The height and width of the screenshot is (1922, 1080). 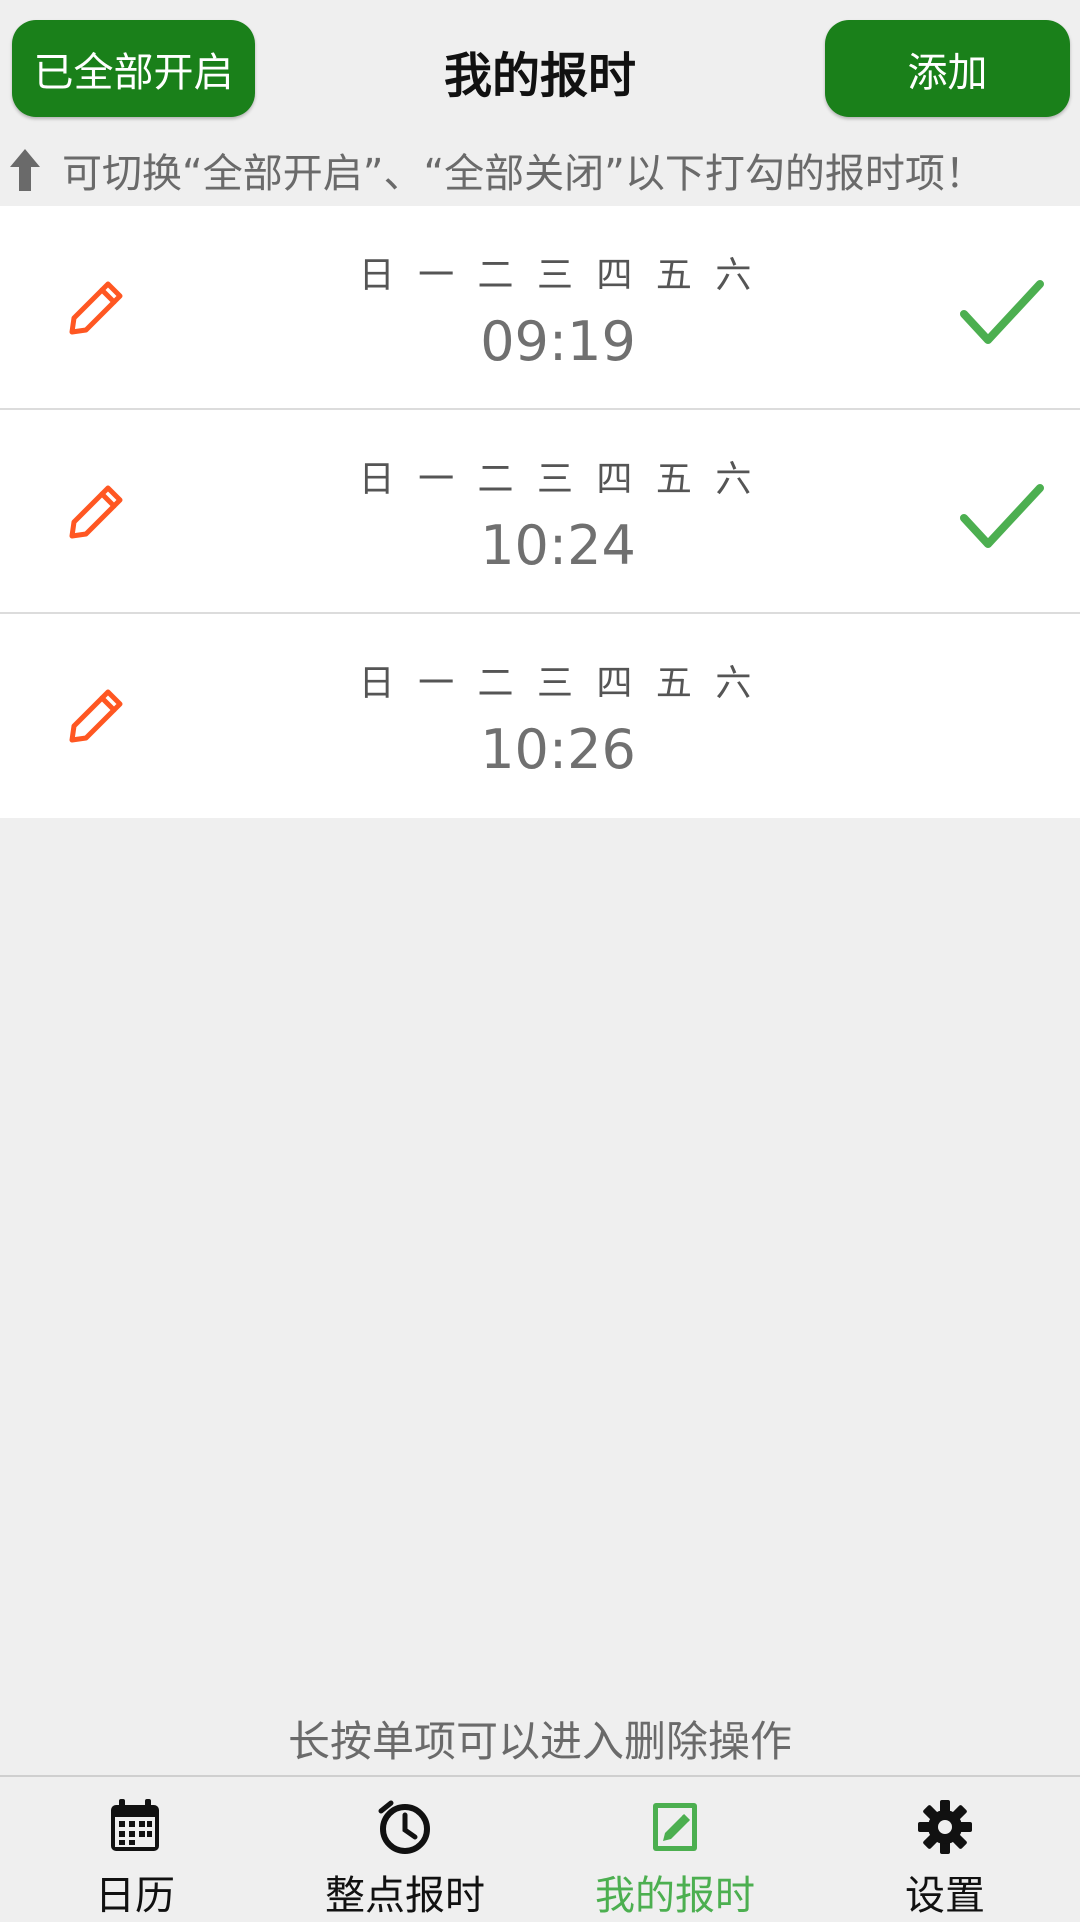 I want to click on alarm-time: 10:24, so click(x=558, y=545).